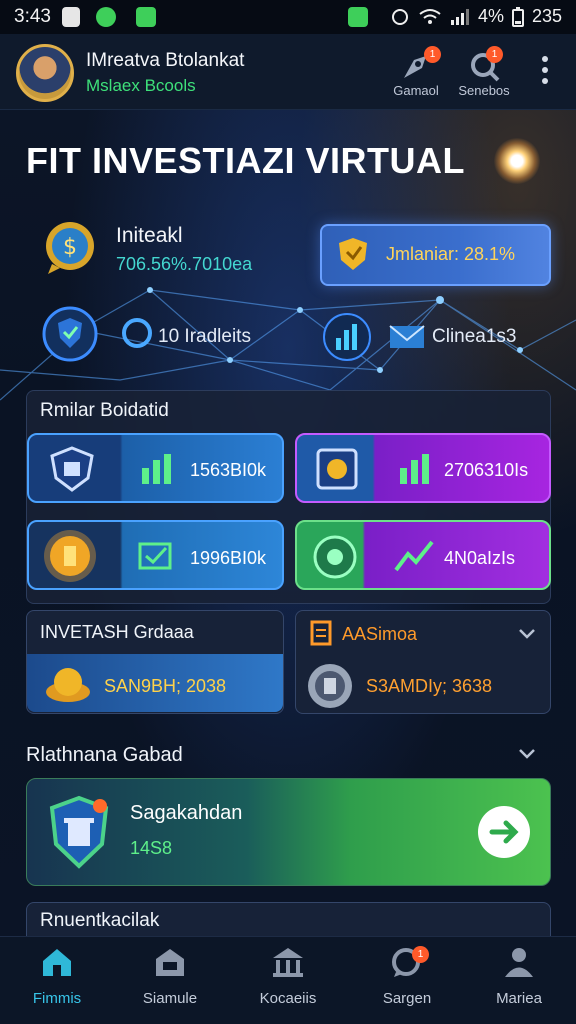 This screenshot has height=1024, width=576. What do you see at coordinates (106, 17) in the screenshot?
I see `whatsapp-icon` at bounding box center [106, 17].